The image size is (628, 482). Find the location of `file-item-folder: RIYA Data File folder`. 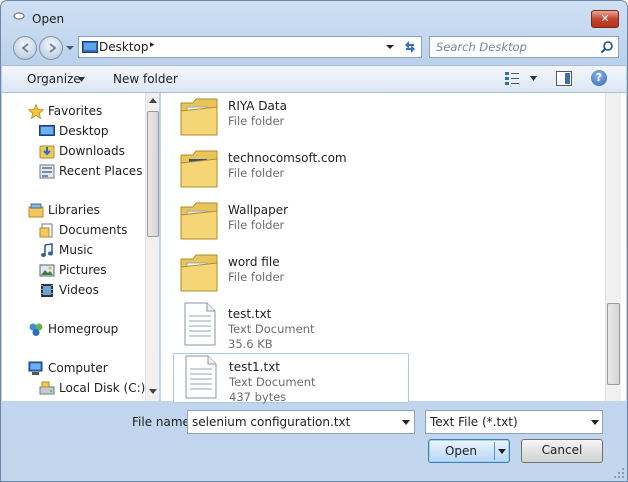

file-item-folder: RIYA Data File folder is located at coordinates (291, 118).